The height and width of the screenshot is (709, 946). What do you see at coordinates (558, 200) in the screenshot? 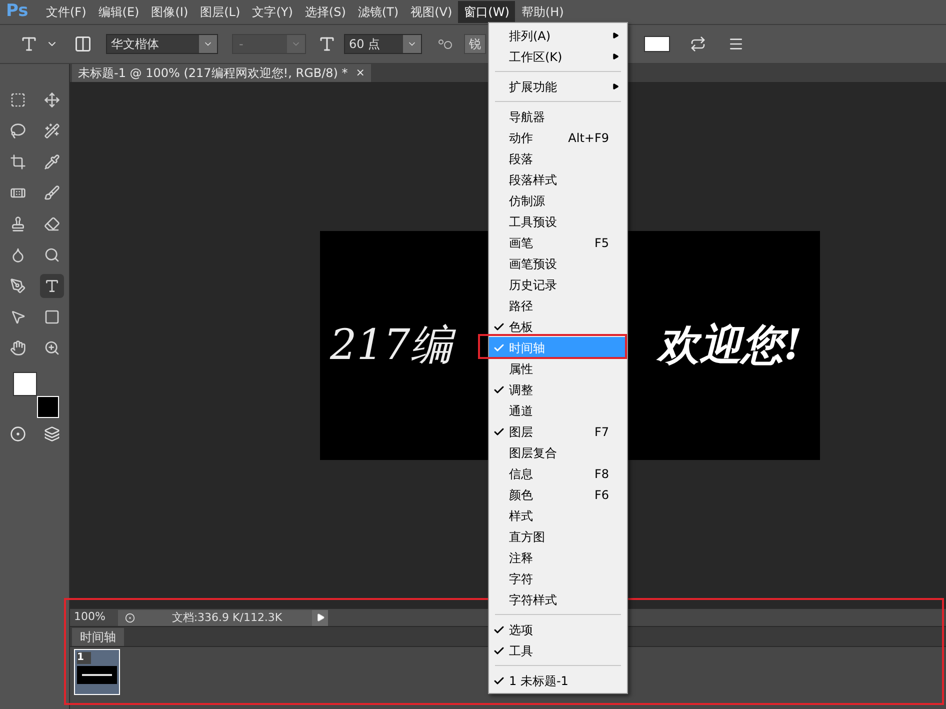
I see `menu-option: 仿制源` at bounding box center [558, 200].